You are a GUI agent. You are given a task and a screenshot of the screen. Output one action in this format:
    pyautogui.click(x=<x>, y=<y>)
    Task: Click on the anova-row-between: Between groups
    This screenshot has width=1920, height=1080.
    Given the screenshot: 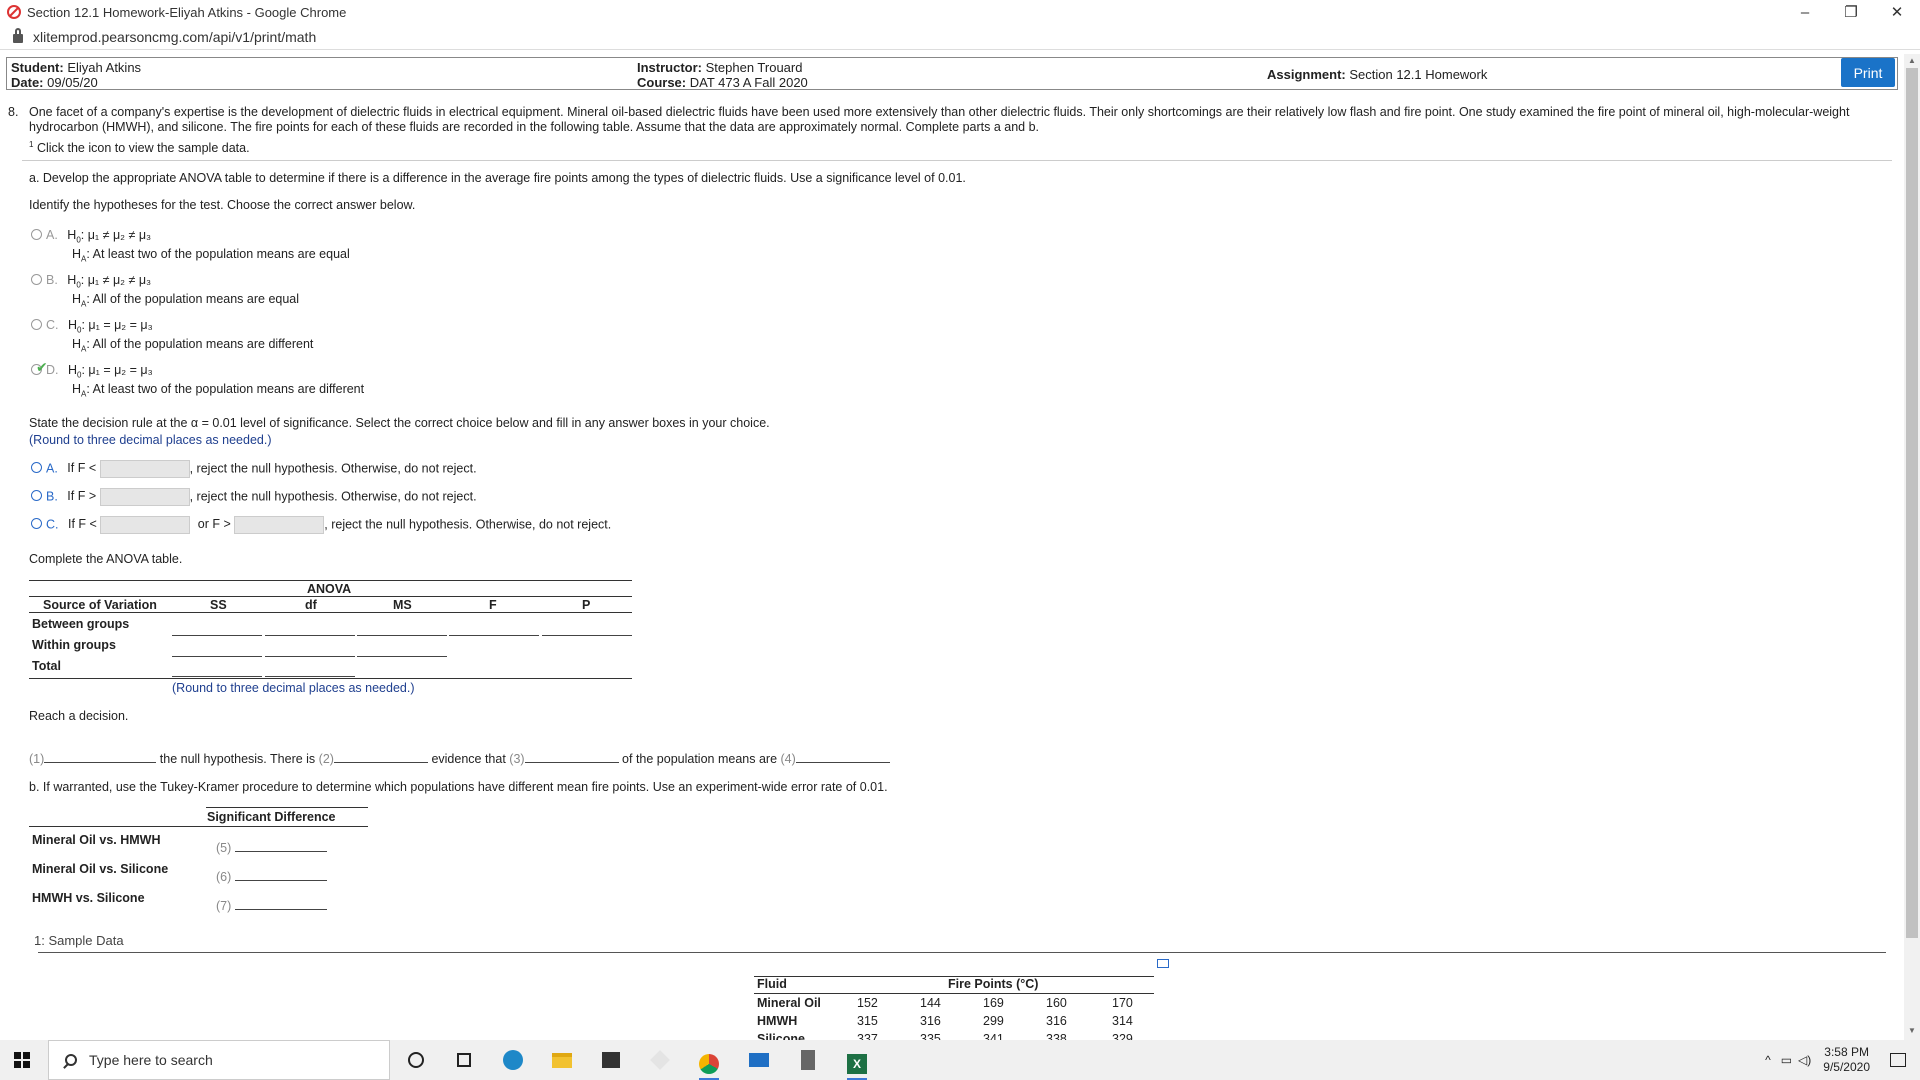 What is the action you would take?
    pyautogui.click(x=81, y=624)
    